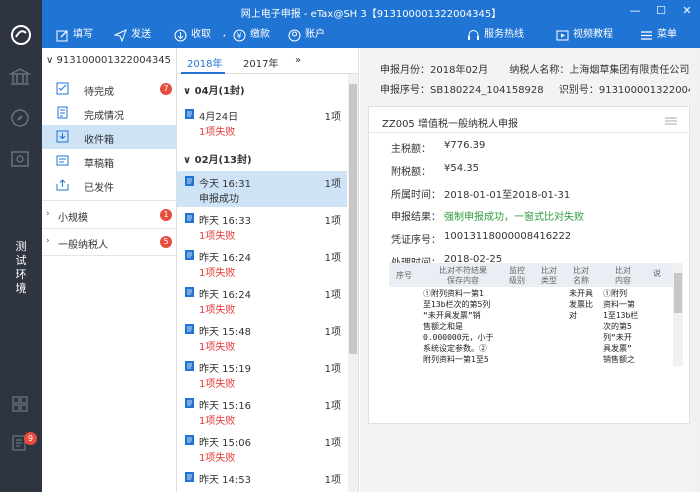 The image size is (700, 492). What do you see at coordinates (99, 92) in the screenshot?
I see `nav-item-label: 待完成` at bounding box center [99, 92].